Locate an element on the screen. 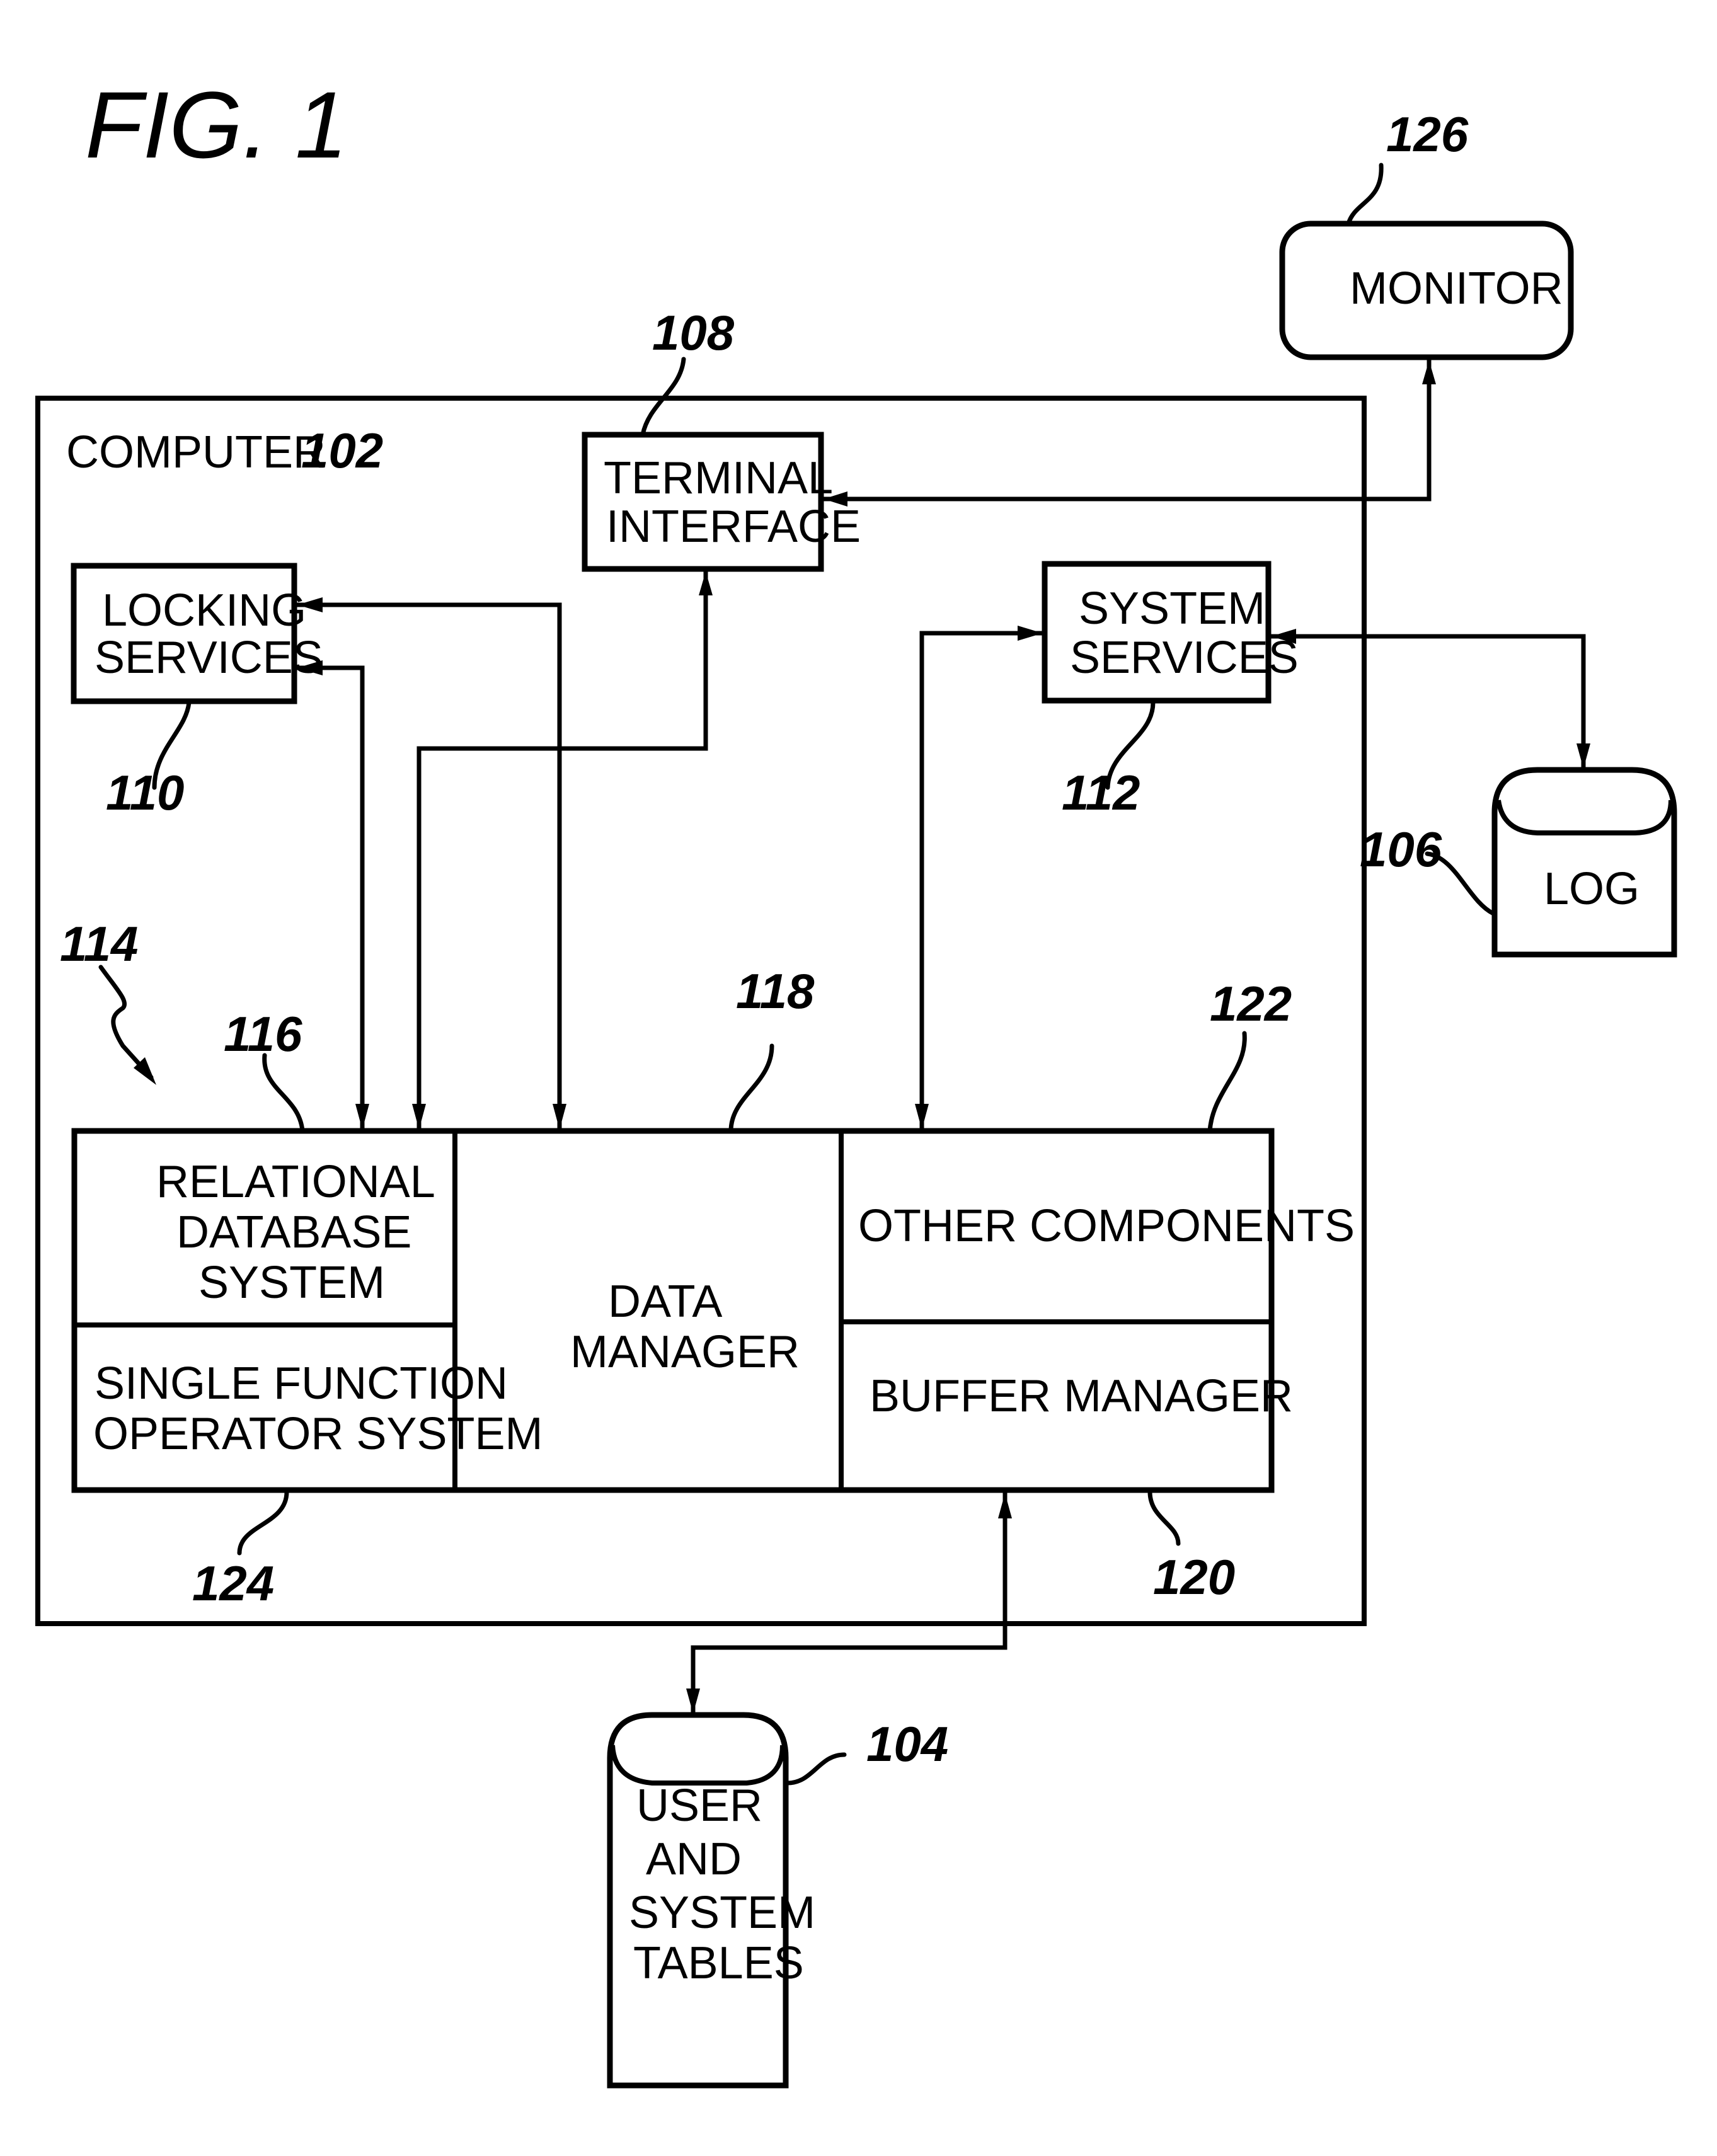  system-group-ref: 114 is located at coordinates (99, 944).